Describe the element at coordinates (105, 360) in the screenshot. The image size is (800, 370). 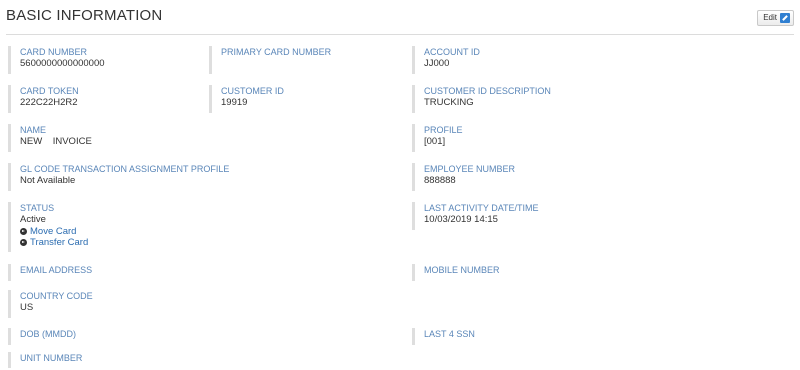
I see `field-unit-number: UNIT NUMBER` at that location.